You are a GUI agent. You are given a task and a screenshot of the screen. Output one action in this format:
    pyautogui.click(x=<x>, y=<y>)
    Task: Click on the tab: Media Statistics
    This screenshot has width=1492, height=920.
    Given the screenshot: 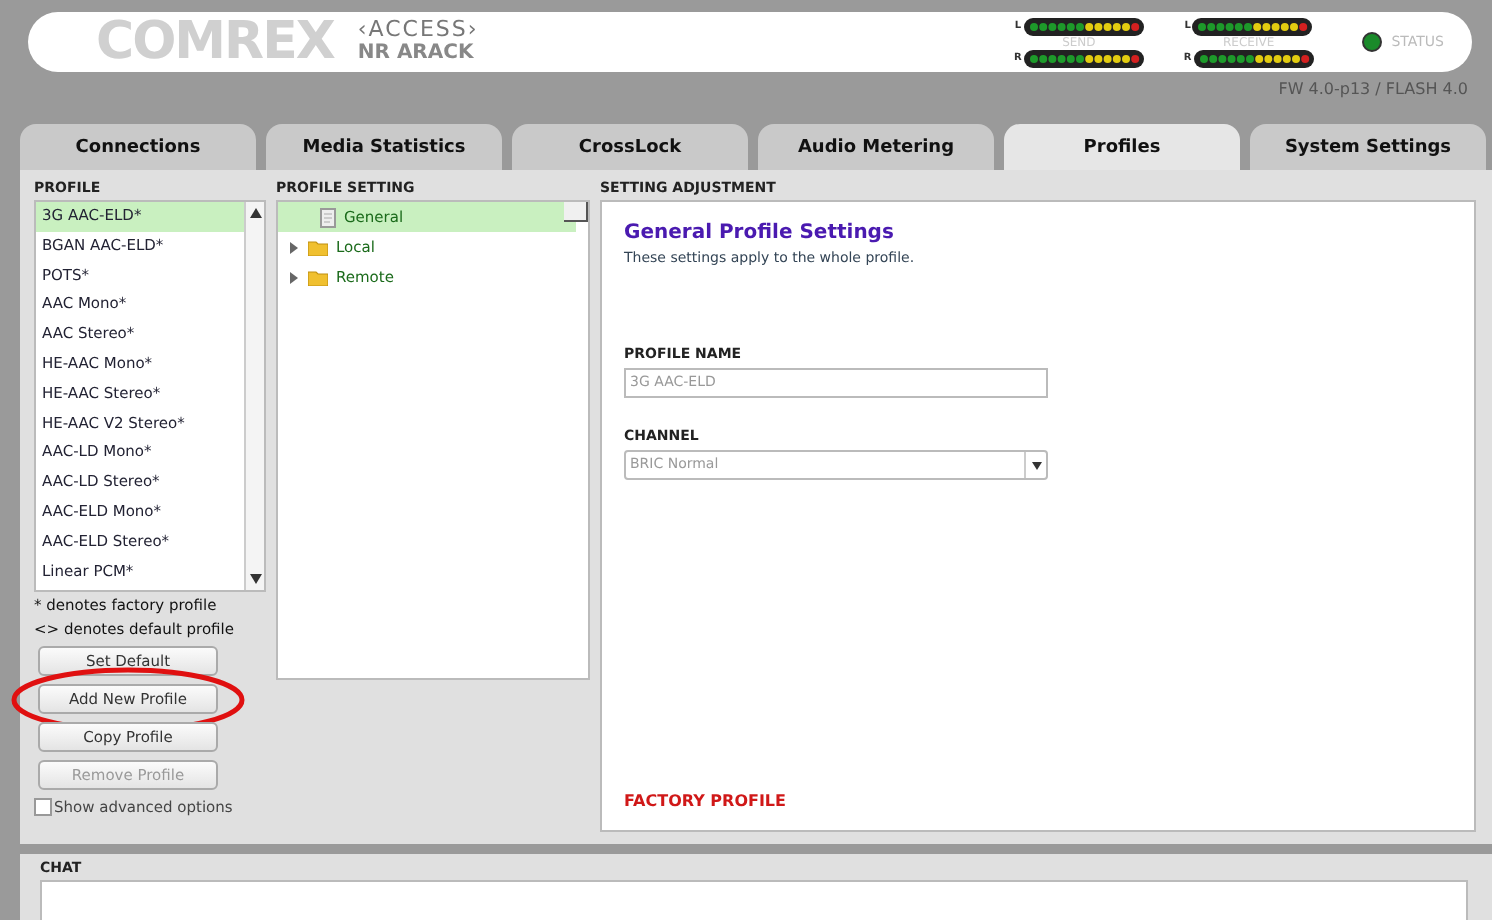 What is the action you would take?
    pyautogui.click(x=384, y=147)
    